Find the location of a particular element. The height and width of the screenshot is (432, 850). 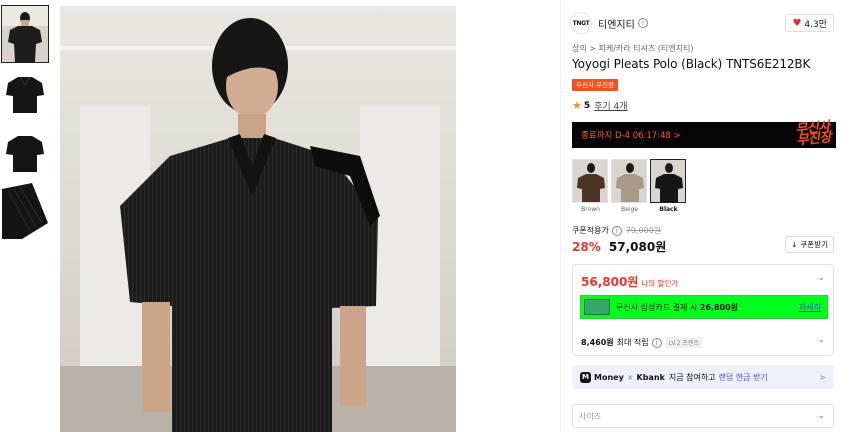

thumbnail-model-front is located at coordinates (25, 34).